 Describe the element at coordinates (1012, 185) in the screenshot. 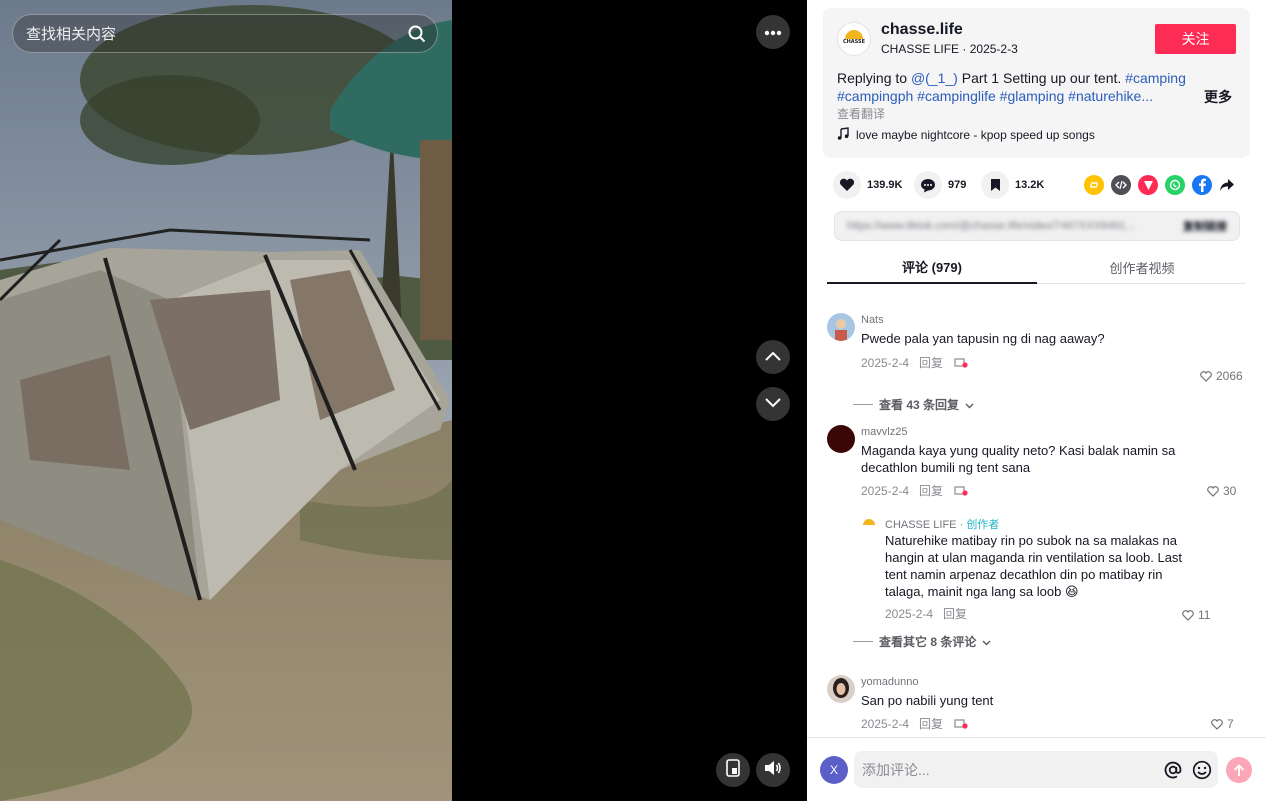

I see `save-button: 13.2K` at that location.